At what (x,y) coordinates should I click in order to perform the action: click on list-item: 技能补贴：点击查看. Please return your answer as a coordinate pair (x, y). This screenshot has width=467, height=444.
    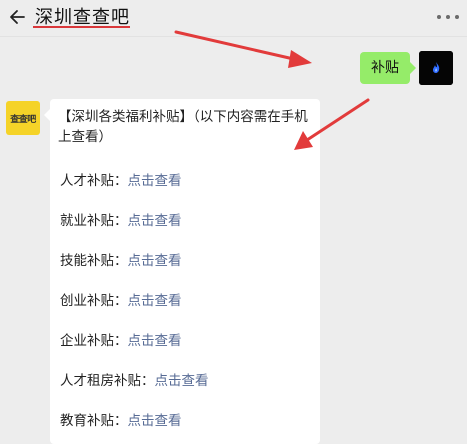
    Looking at the image, I should click on (121, 259).